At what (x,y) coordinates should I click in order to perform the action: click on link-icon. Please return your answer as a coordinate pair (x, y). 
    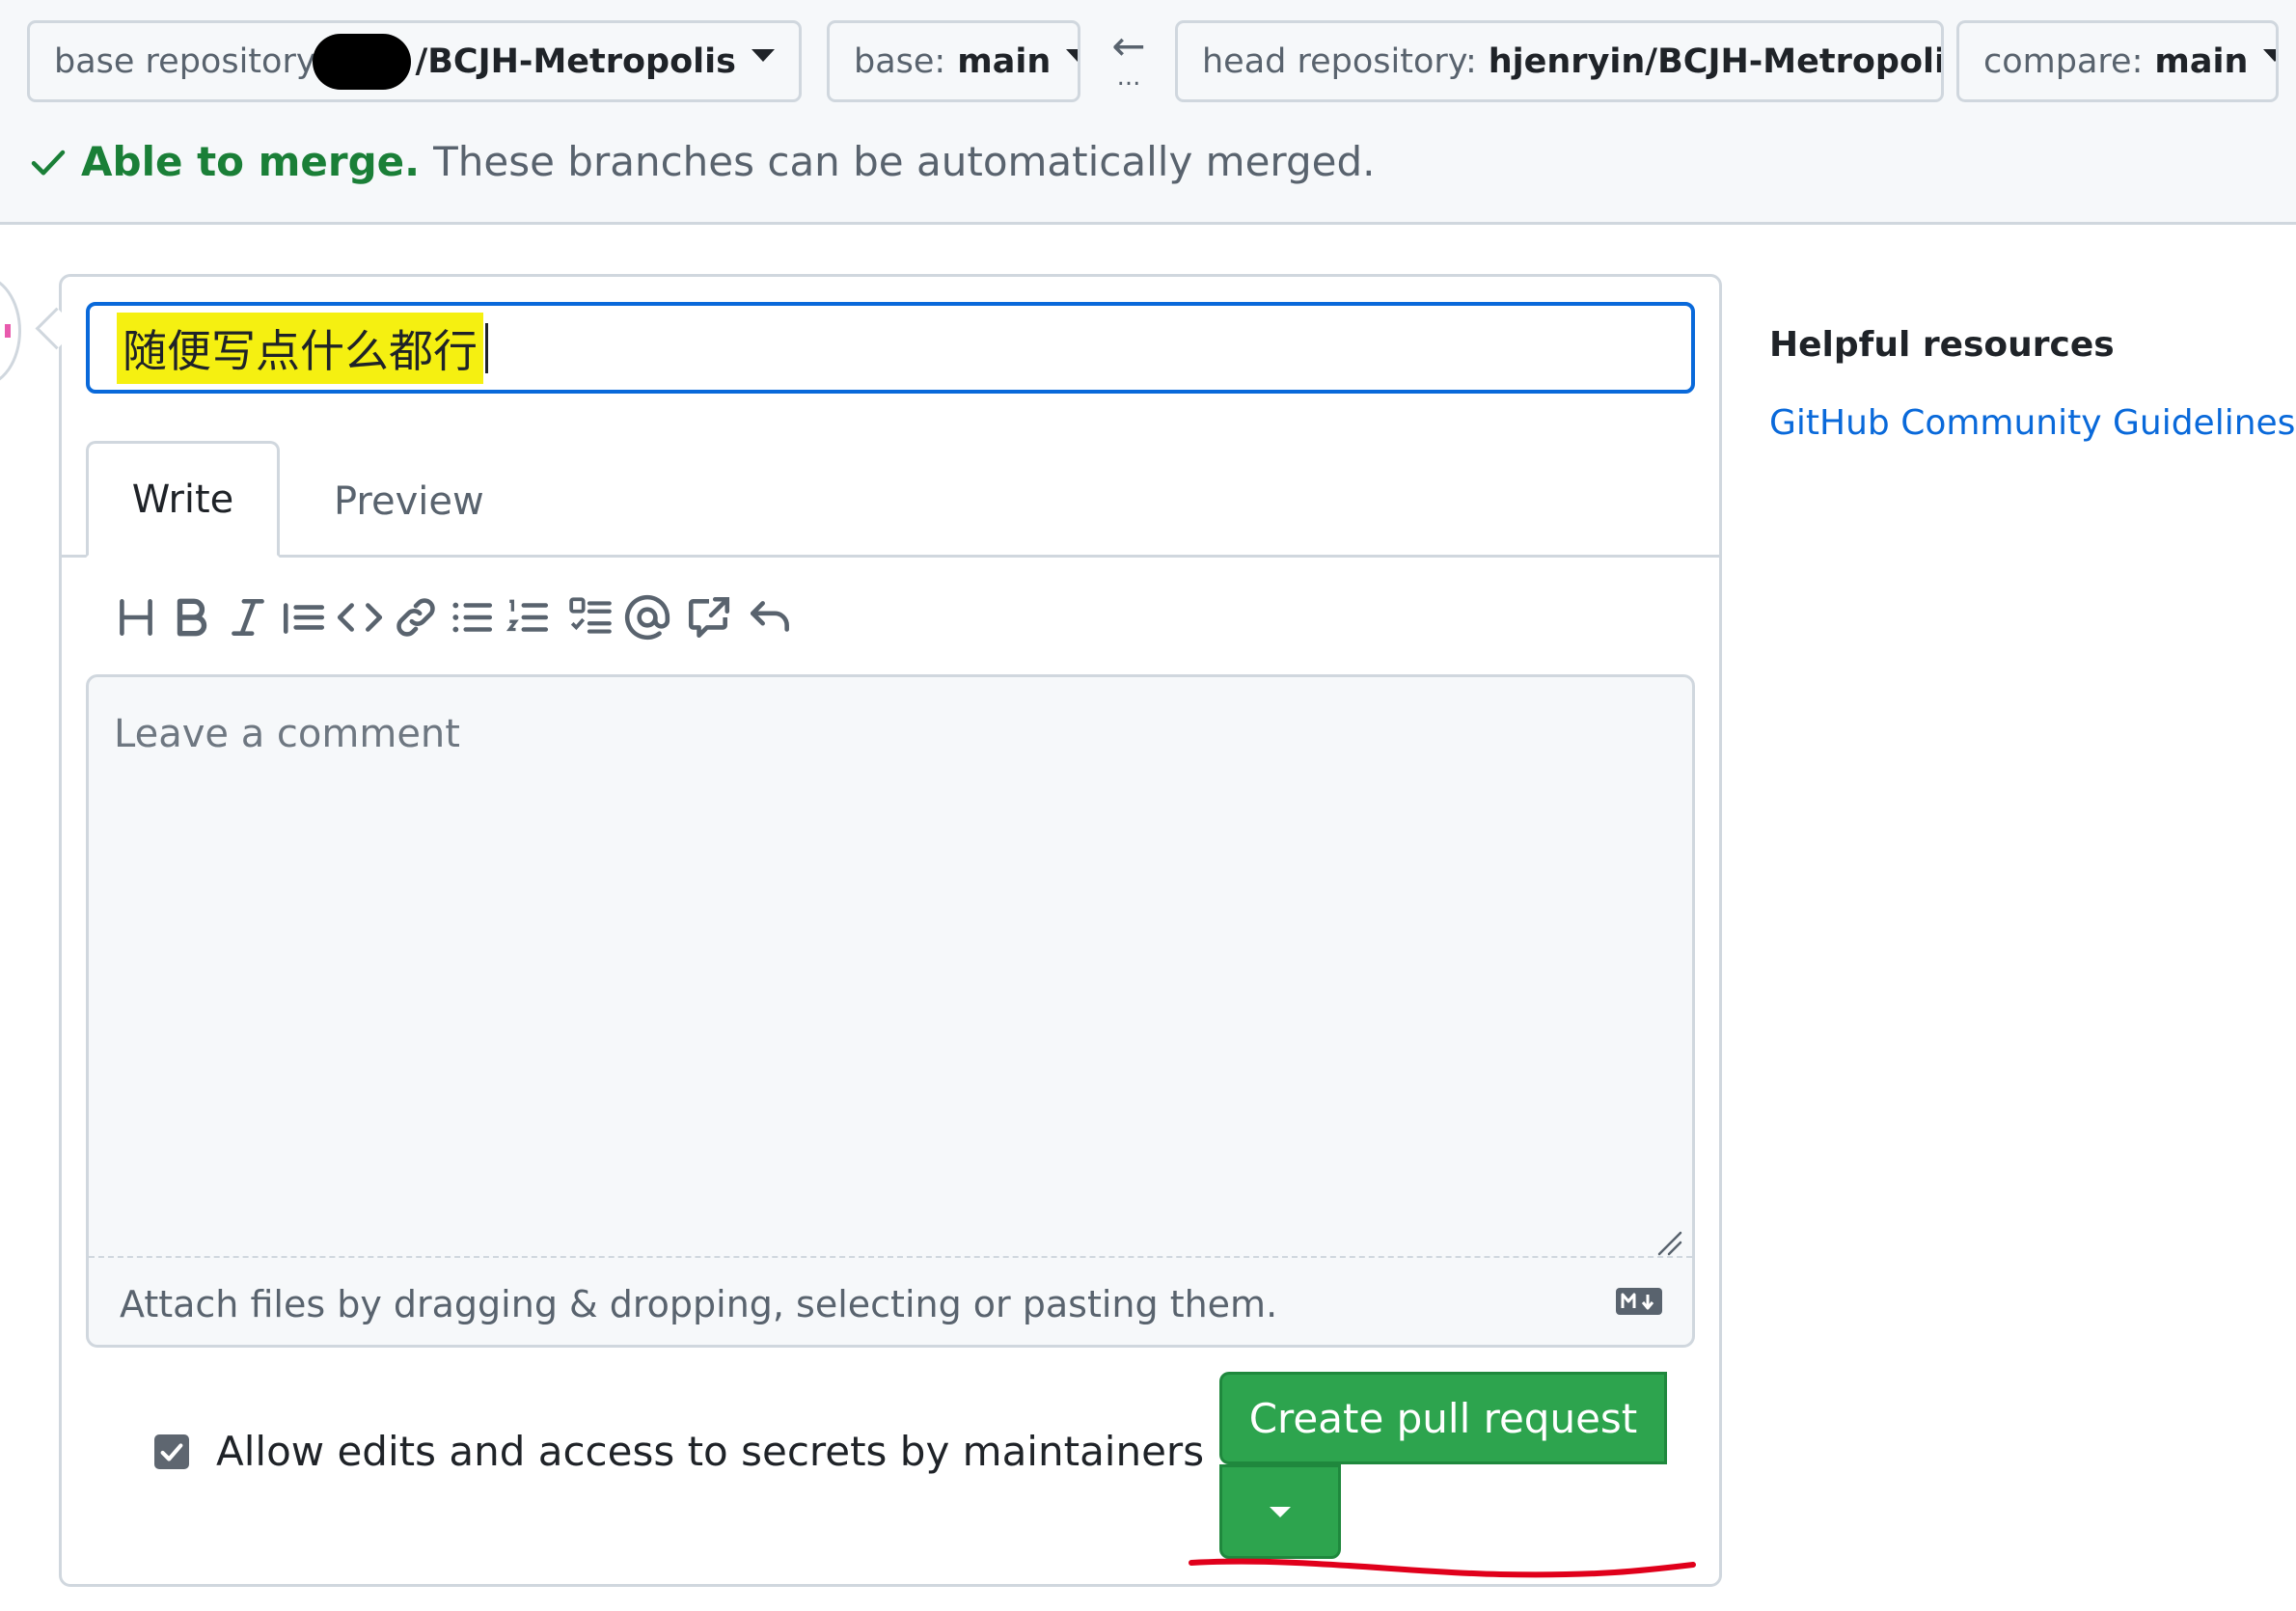
    Looking at the image, I should click on (416, 617).